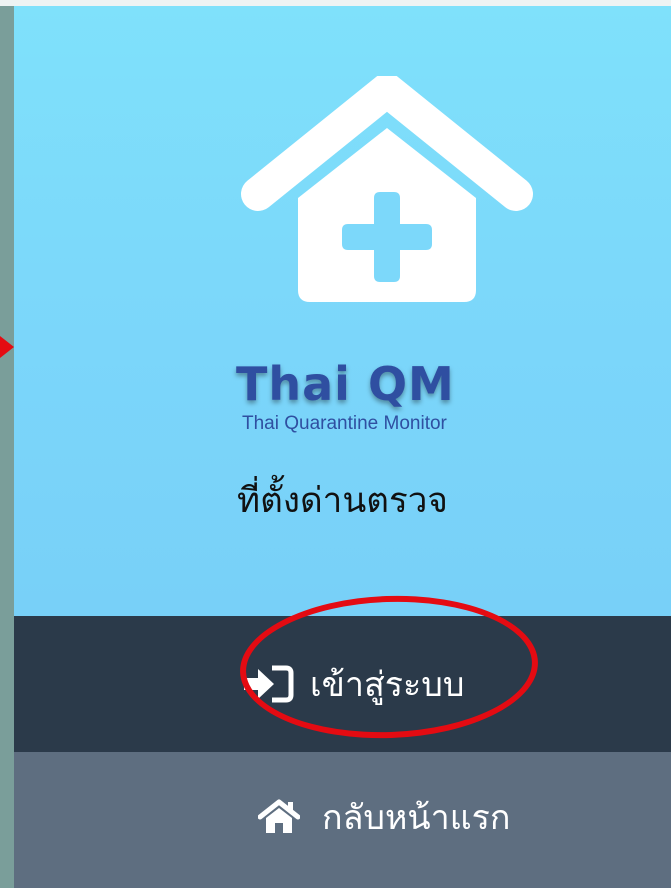  What do you see at coordinates (416, 817) in the screenshot?
I see `home-label: กลับหน้าแรก` at bounding box center [416, 817].